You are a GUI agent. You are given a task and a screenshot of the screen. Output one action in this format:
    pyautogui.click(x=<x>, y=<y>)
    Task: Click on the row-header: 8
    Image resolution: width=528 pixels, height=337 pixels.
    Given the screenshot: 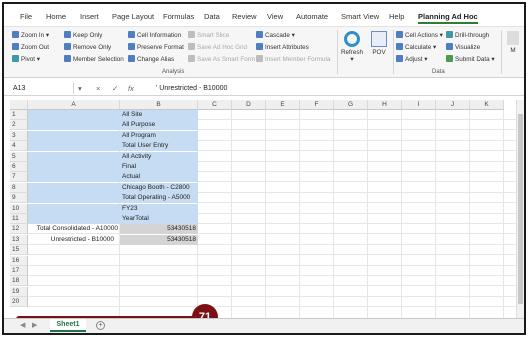 What is the action you would take?
    pyautogui.click(x=19, y=187)
    